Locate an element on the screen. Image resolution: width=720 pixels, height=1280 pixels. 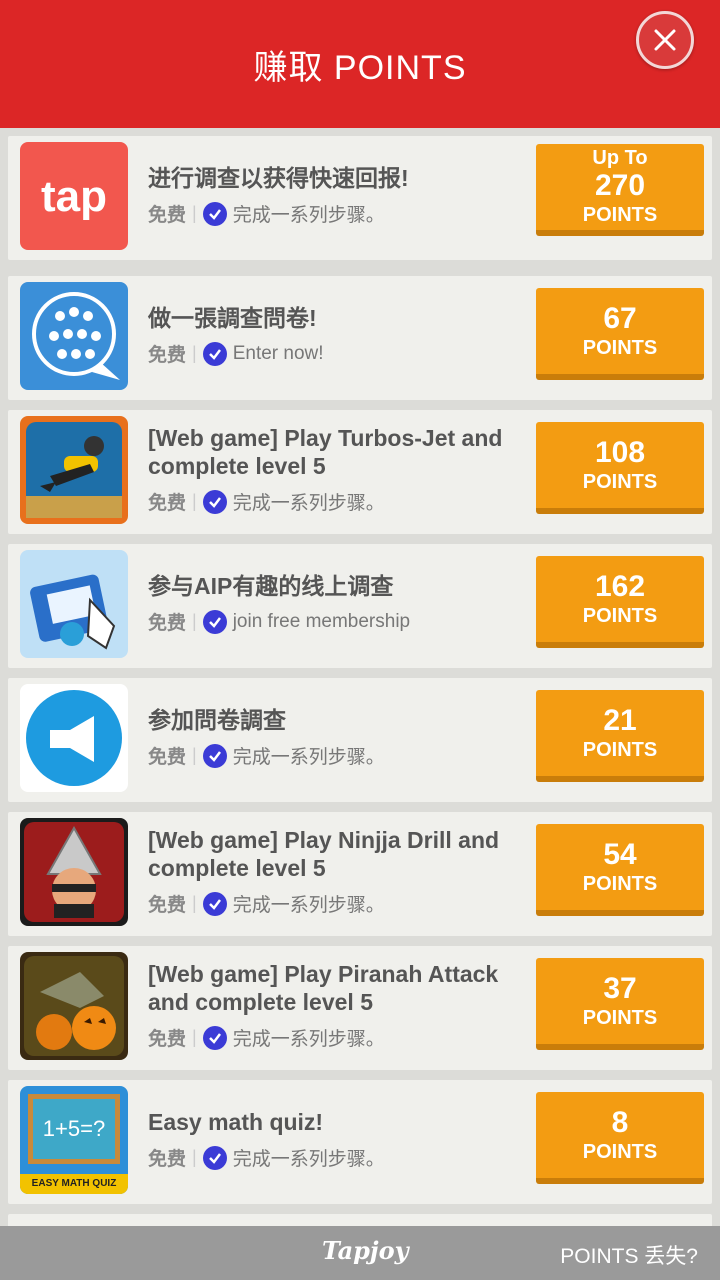
points-button: 21 POINTS is located at coordinates (620, 736).